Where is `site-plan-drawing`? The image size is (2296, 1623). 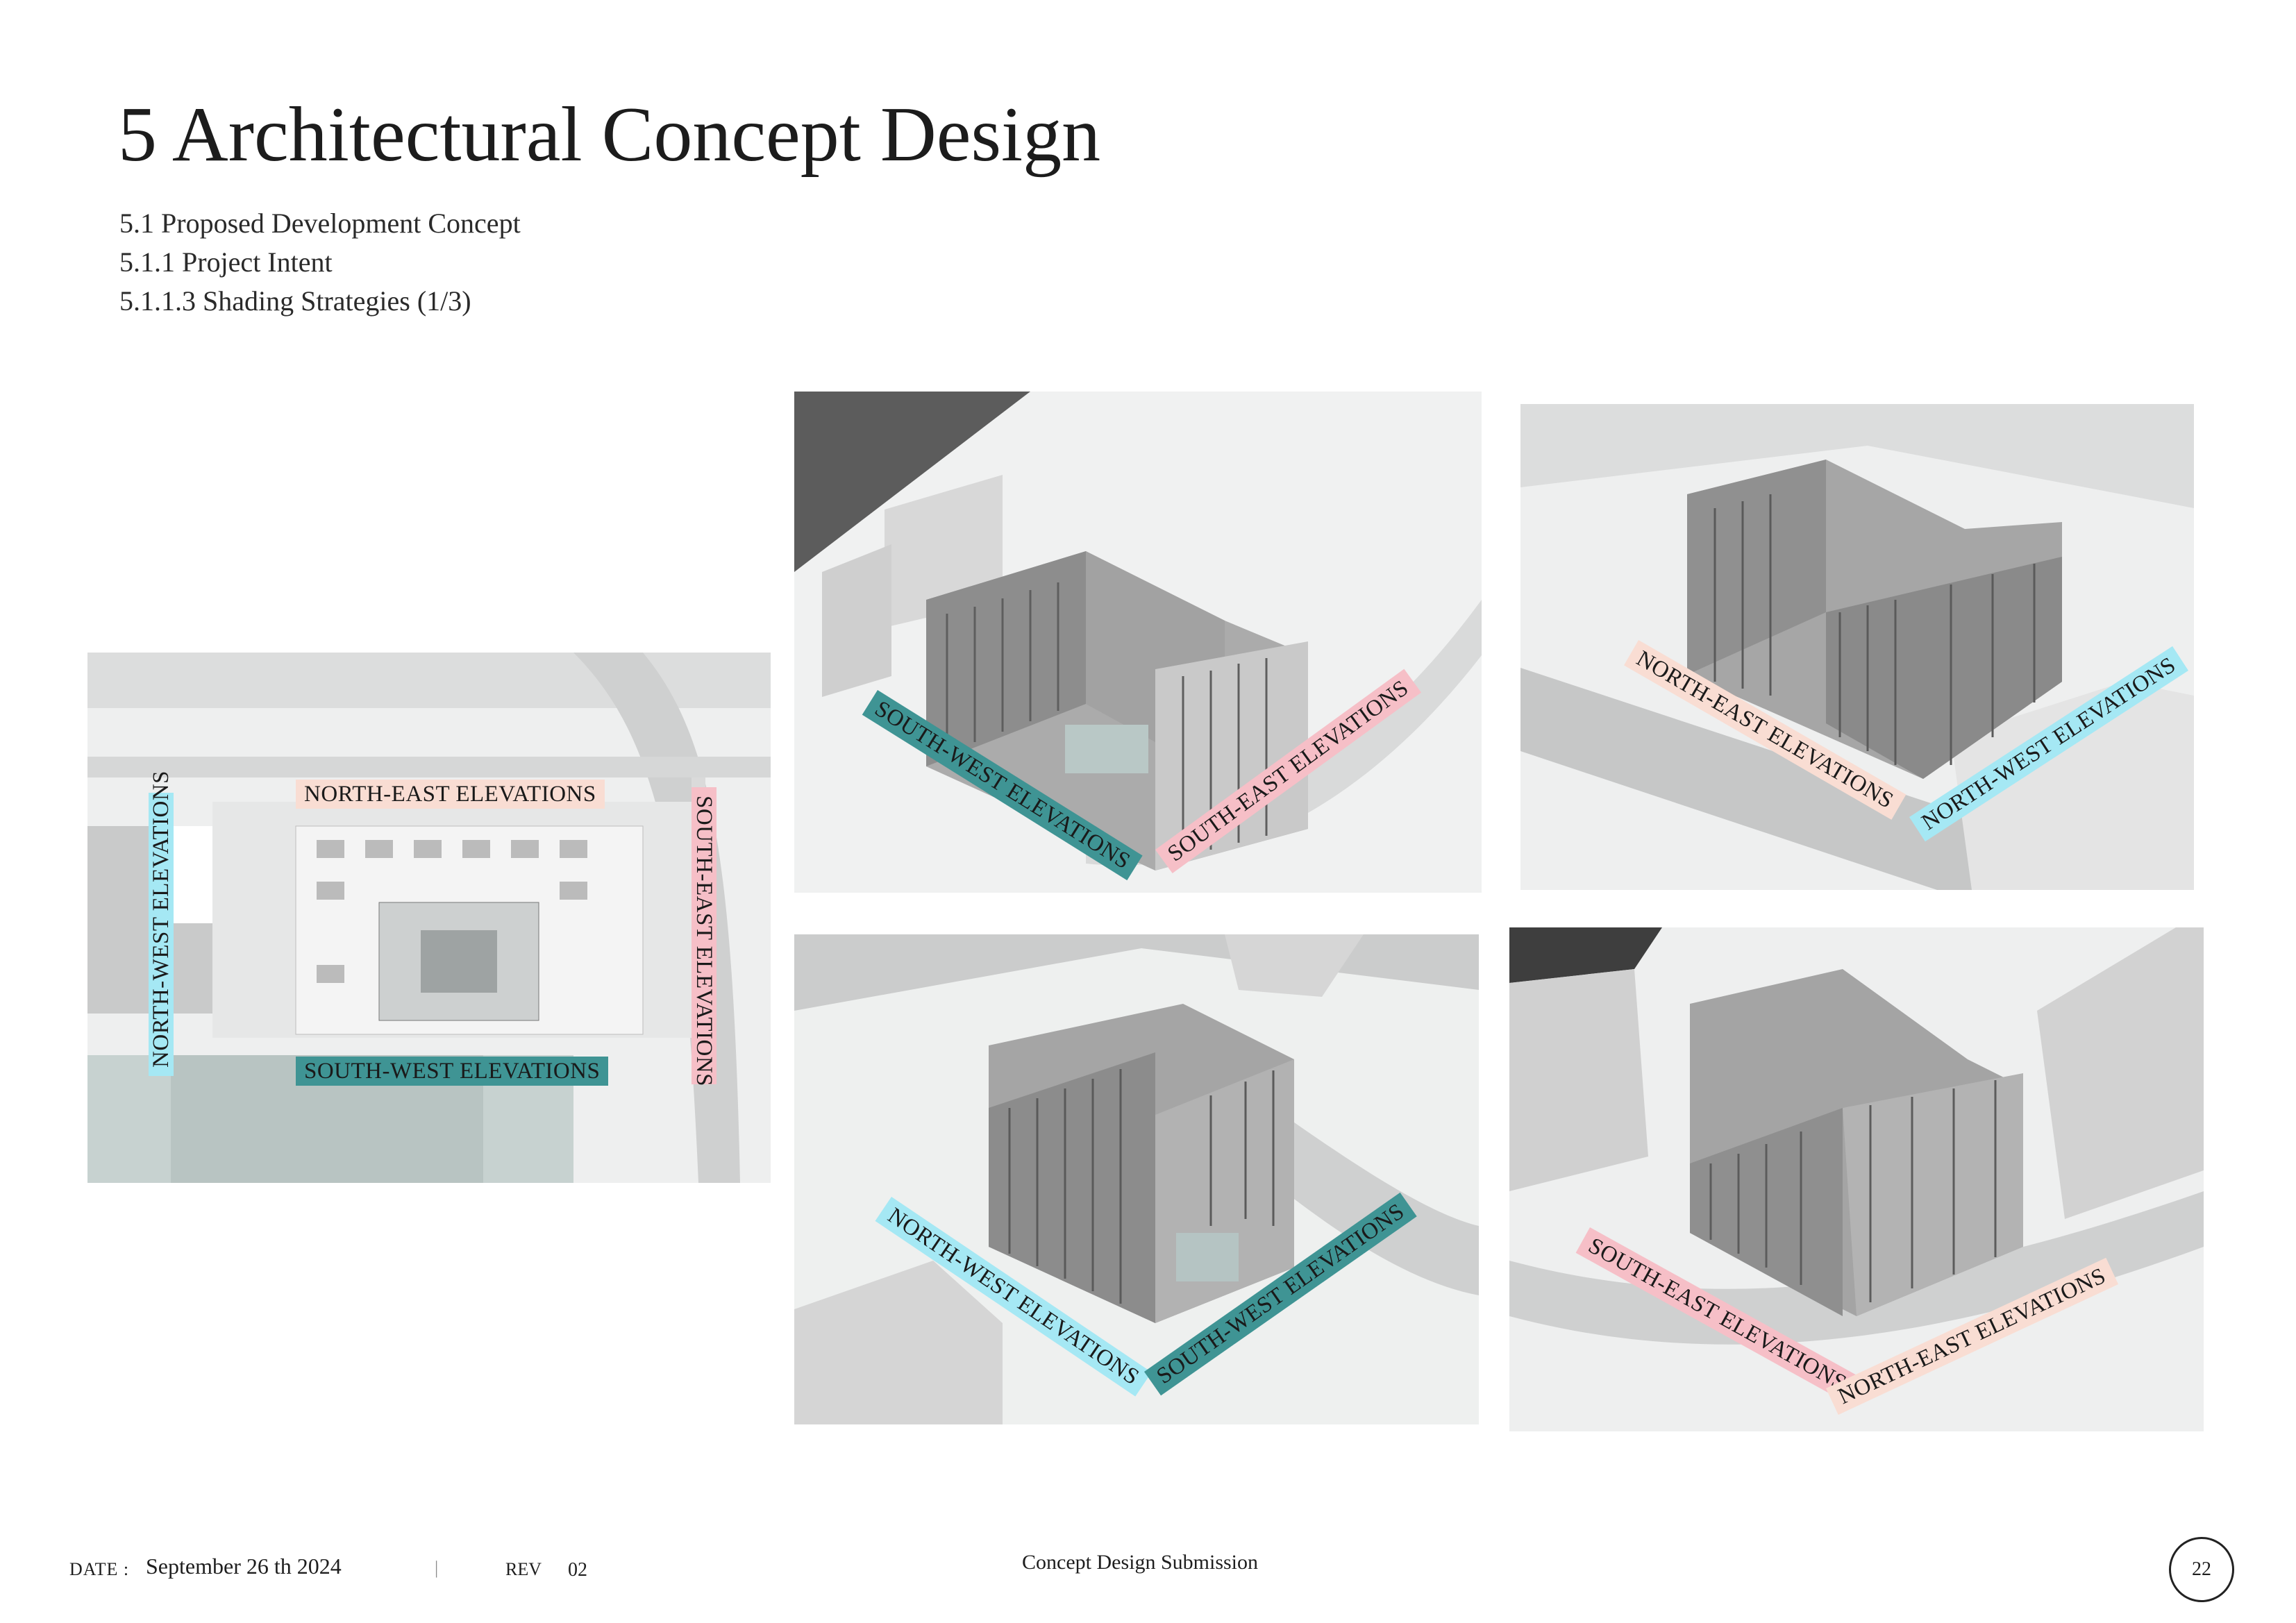 site-plan-drawing is located at coordinates (429, 918).